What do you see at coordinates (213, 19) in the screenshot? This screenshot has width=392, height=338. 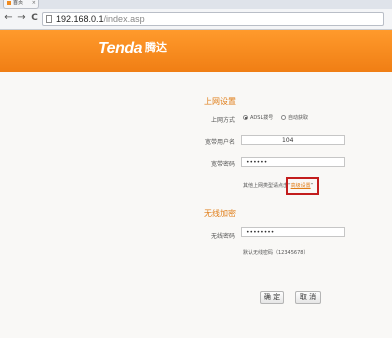 I see `address-bar: 192.168.0.1/index.asp` at bounding box center [213, 19].